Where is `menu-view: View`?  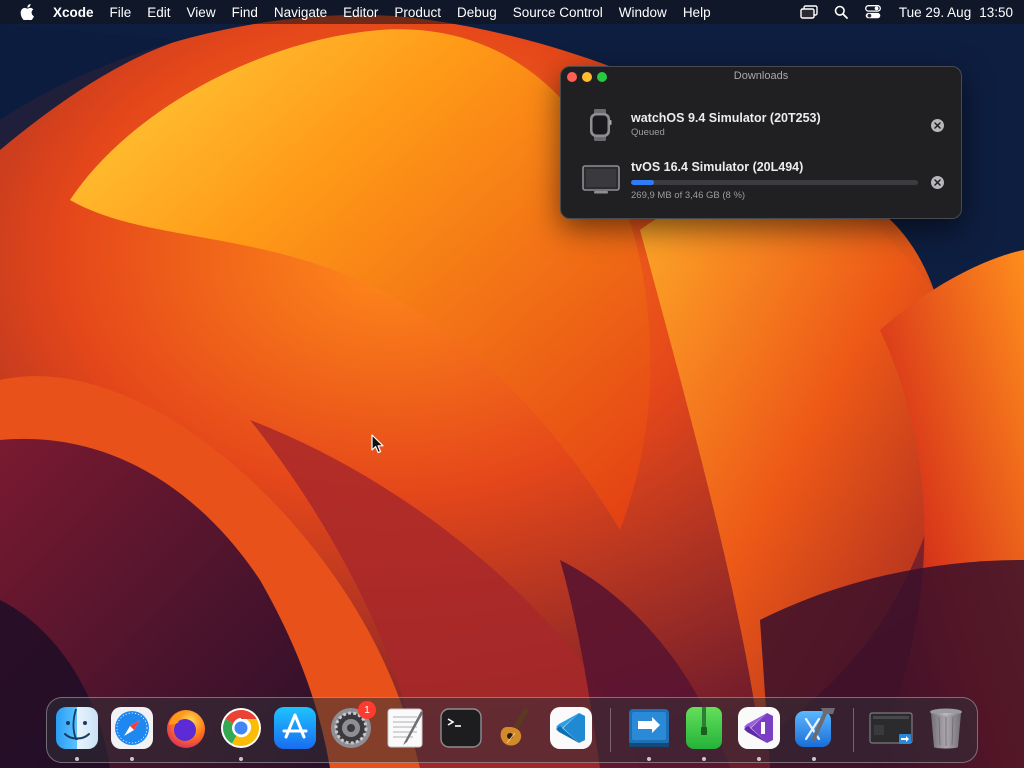 menu-view: View is located at coordinates (201, 12).